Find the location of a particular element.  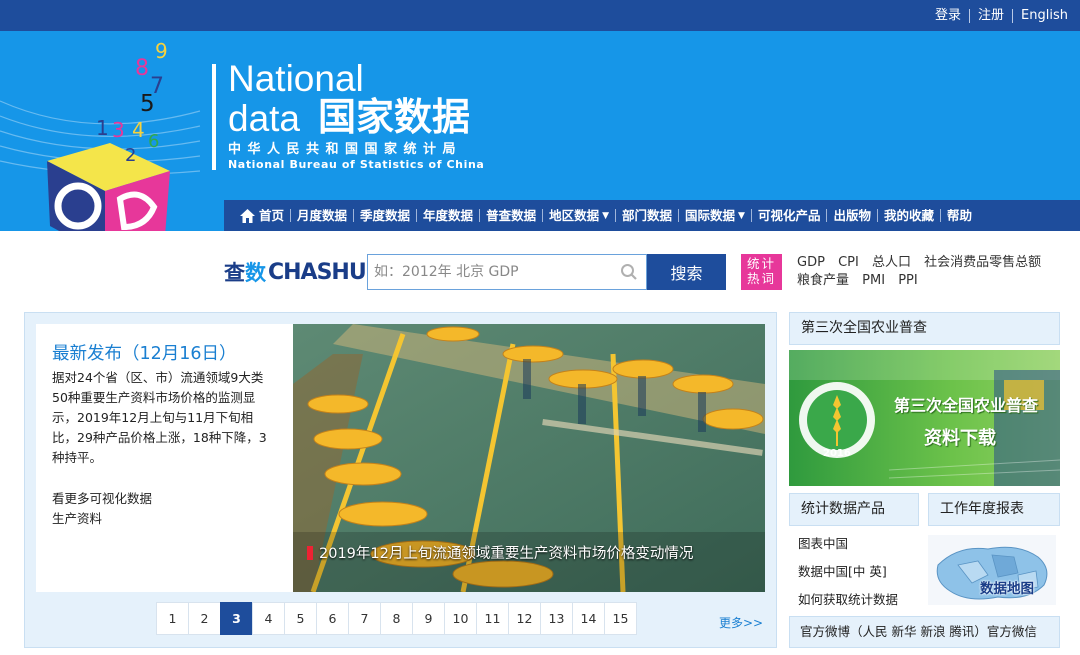

brand-title-cn: 国家数据 is located at coordinates (394, 117).